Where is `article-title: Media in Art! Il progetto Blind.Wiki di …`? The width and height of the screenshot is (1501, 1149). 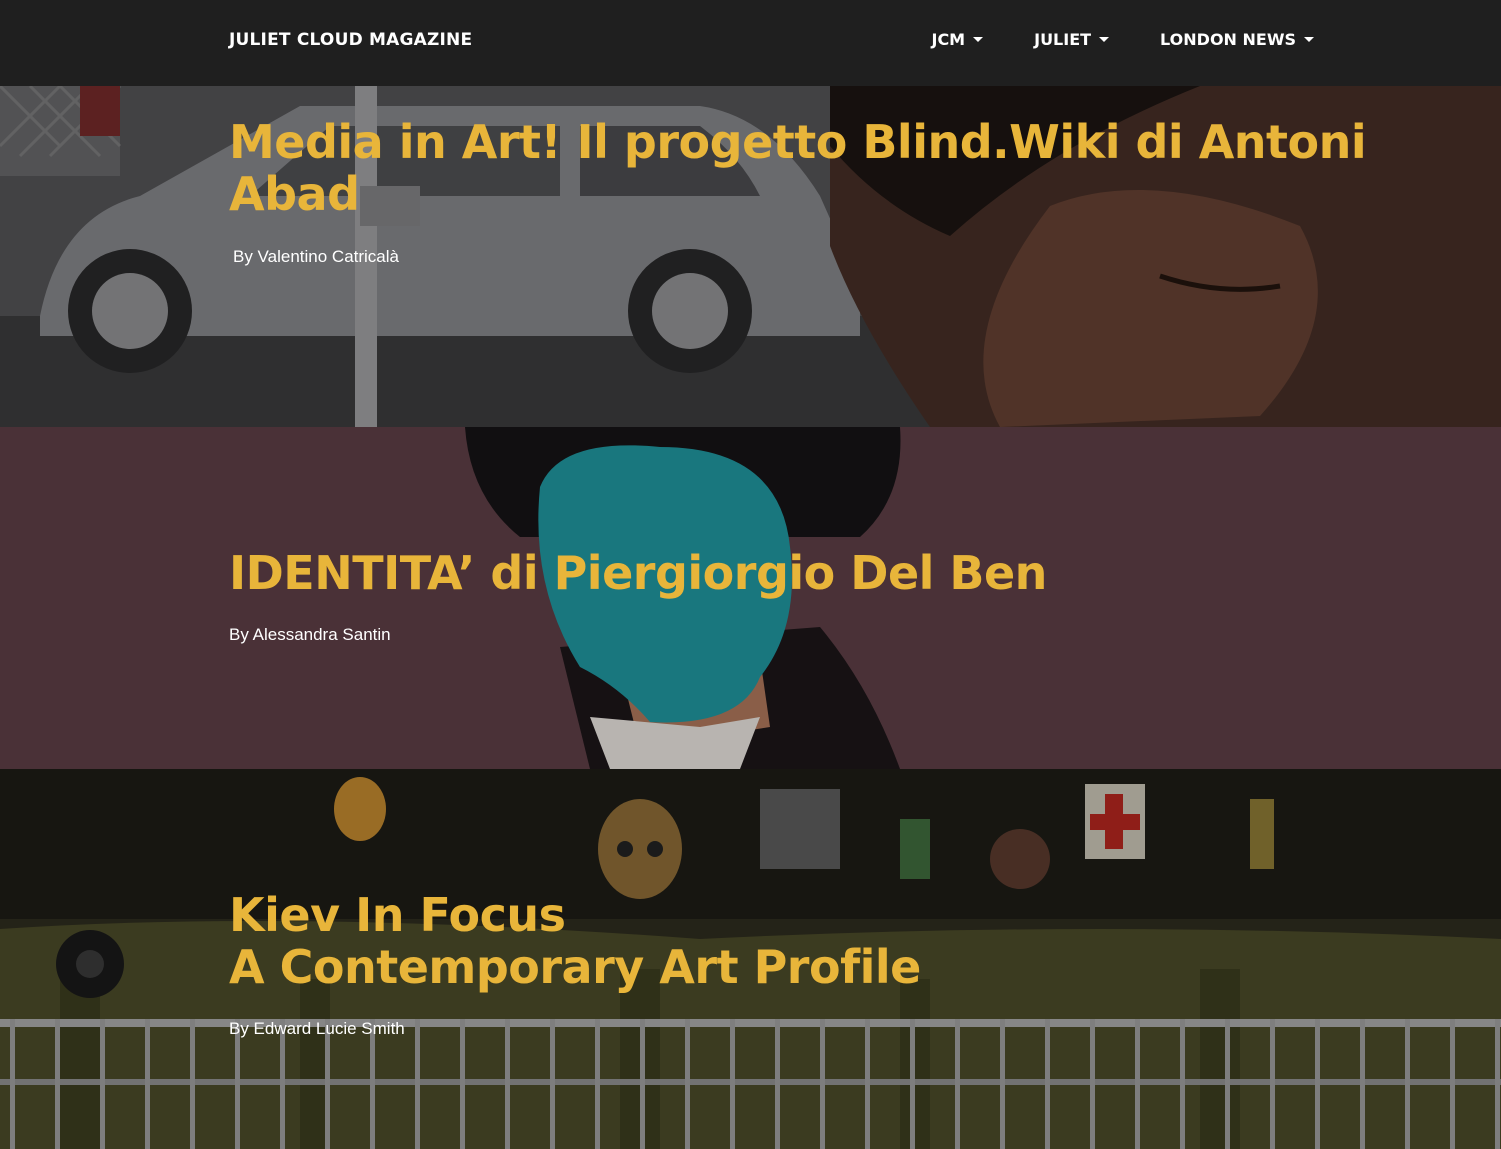 article-title: Media in Art! Il progetto Blind.Wiki di … is located at coordinates (865, 168).